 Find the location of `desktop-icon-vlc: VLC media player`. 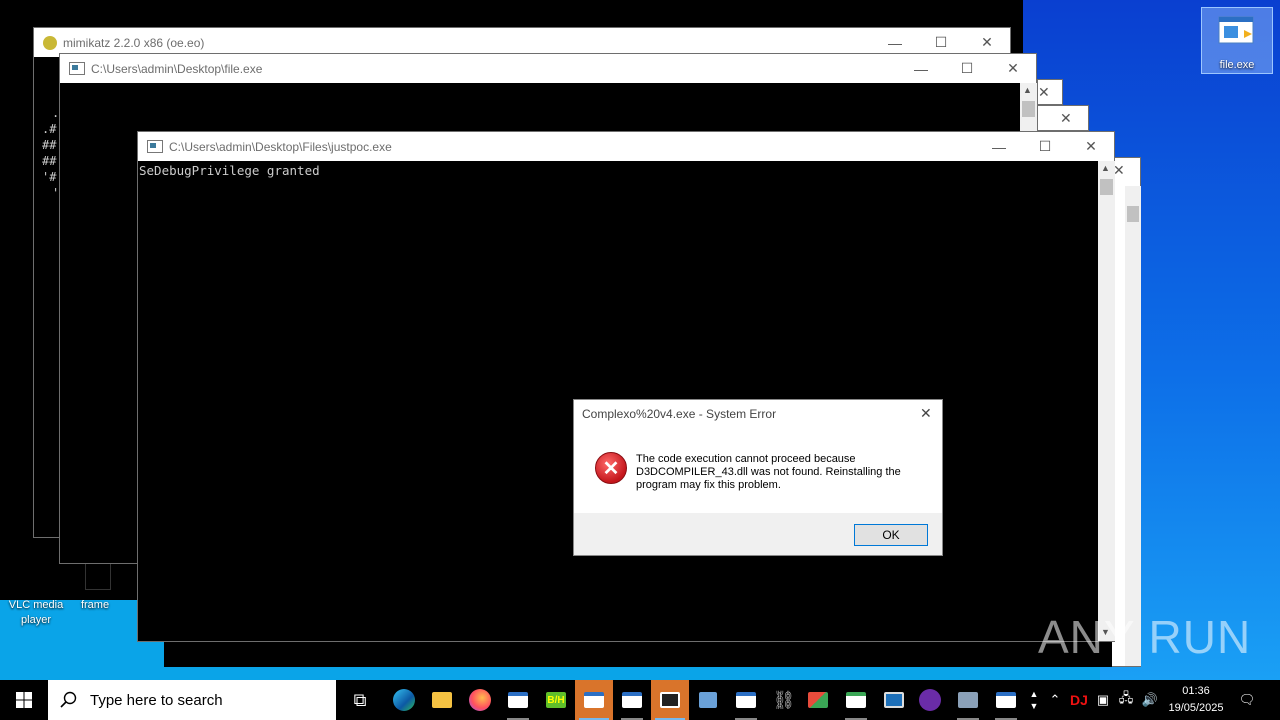

desktop-icon-vlc: VLC media player is located at coordinates (36, 613).